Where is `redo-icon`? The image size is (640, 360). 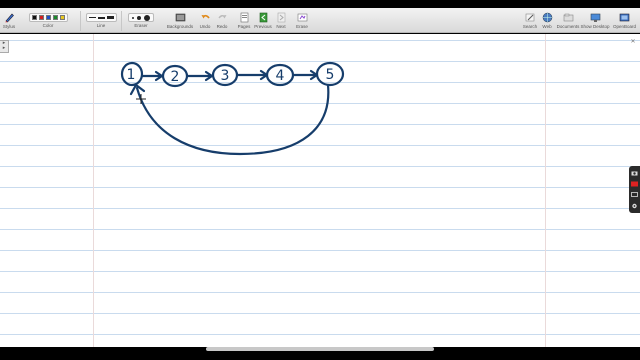 redo-icon is located at coordinates (222, 17).